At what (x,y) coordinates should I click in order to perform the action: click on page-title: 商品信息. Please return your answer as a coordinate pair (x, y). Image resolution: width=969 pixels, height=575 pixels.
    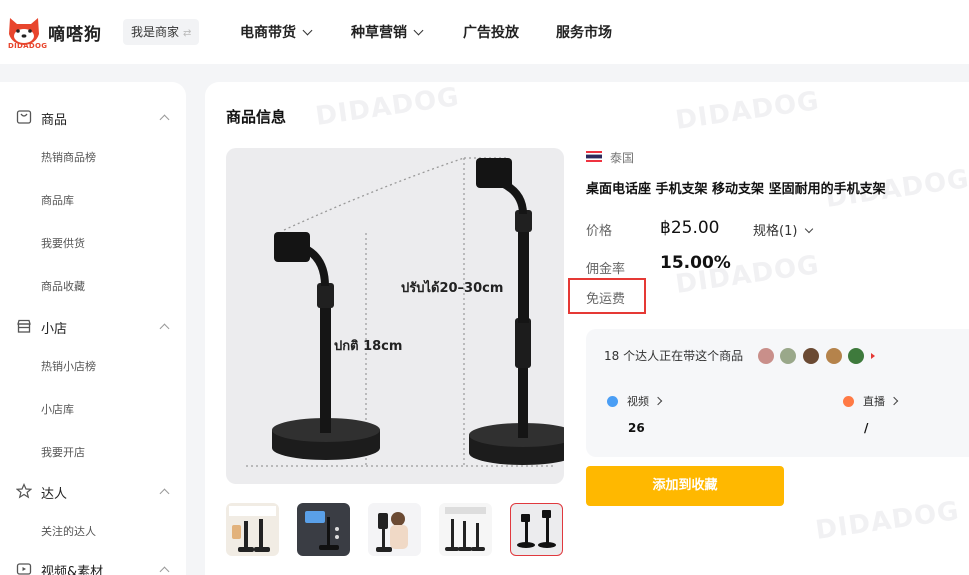
    Looking at the image, I should click on (256, 117).